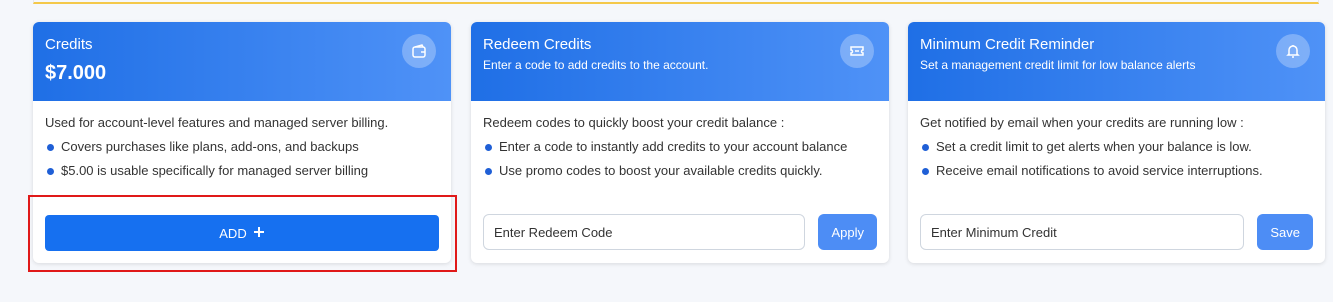 This screenshot has width=1333, height=302. I want to click on wallet-icon, so click(419, 51).